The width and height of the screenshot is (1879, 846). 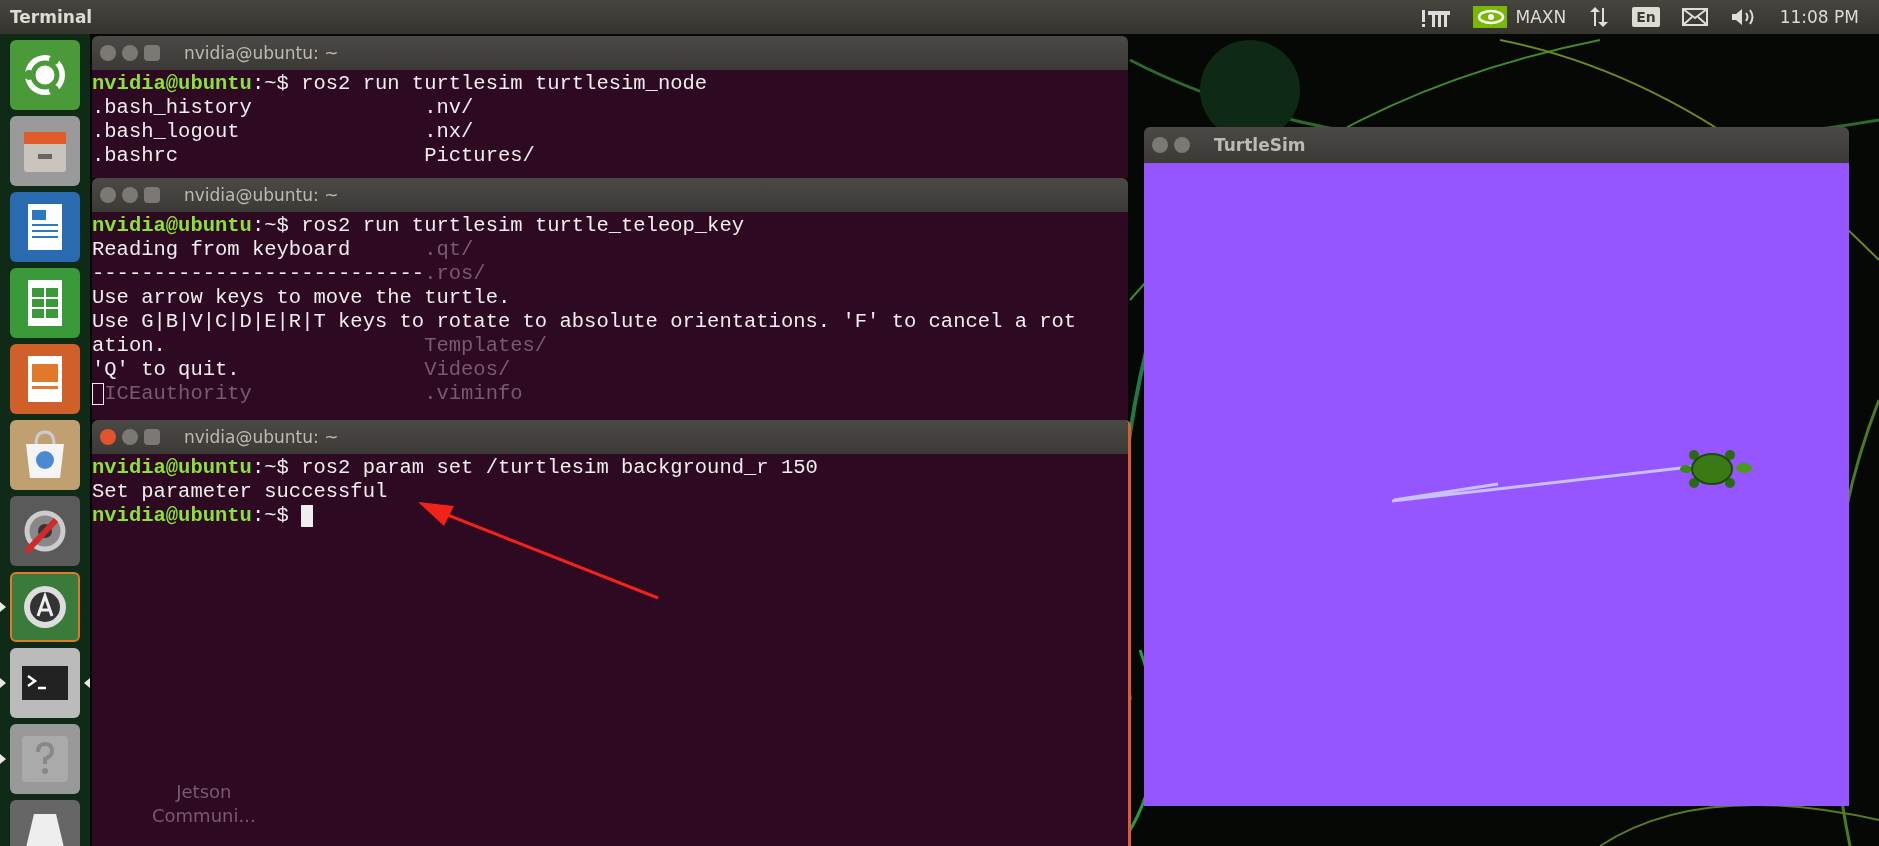 I want to click on faded-text: .qt/, so click(x=449, y=250).